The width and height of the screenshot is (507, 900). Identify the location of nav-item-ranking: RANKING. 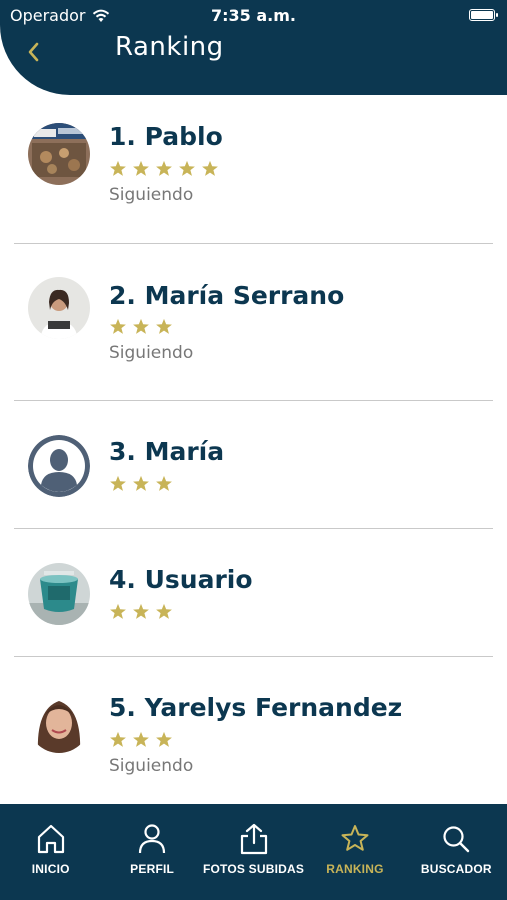
(354, 852).